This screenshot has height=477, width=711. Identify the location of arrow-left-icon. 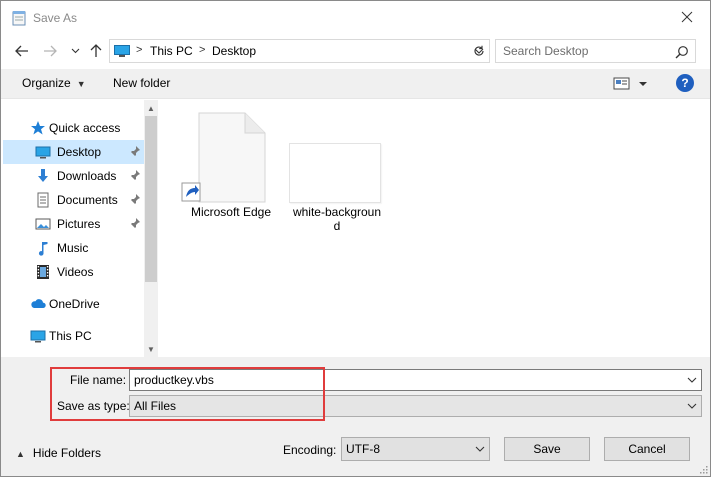
(21, 51).